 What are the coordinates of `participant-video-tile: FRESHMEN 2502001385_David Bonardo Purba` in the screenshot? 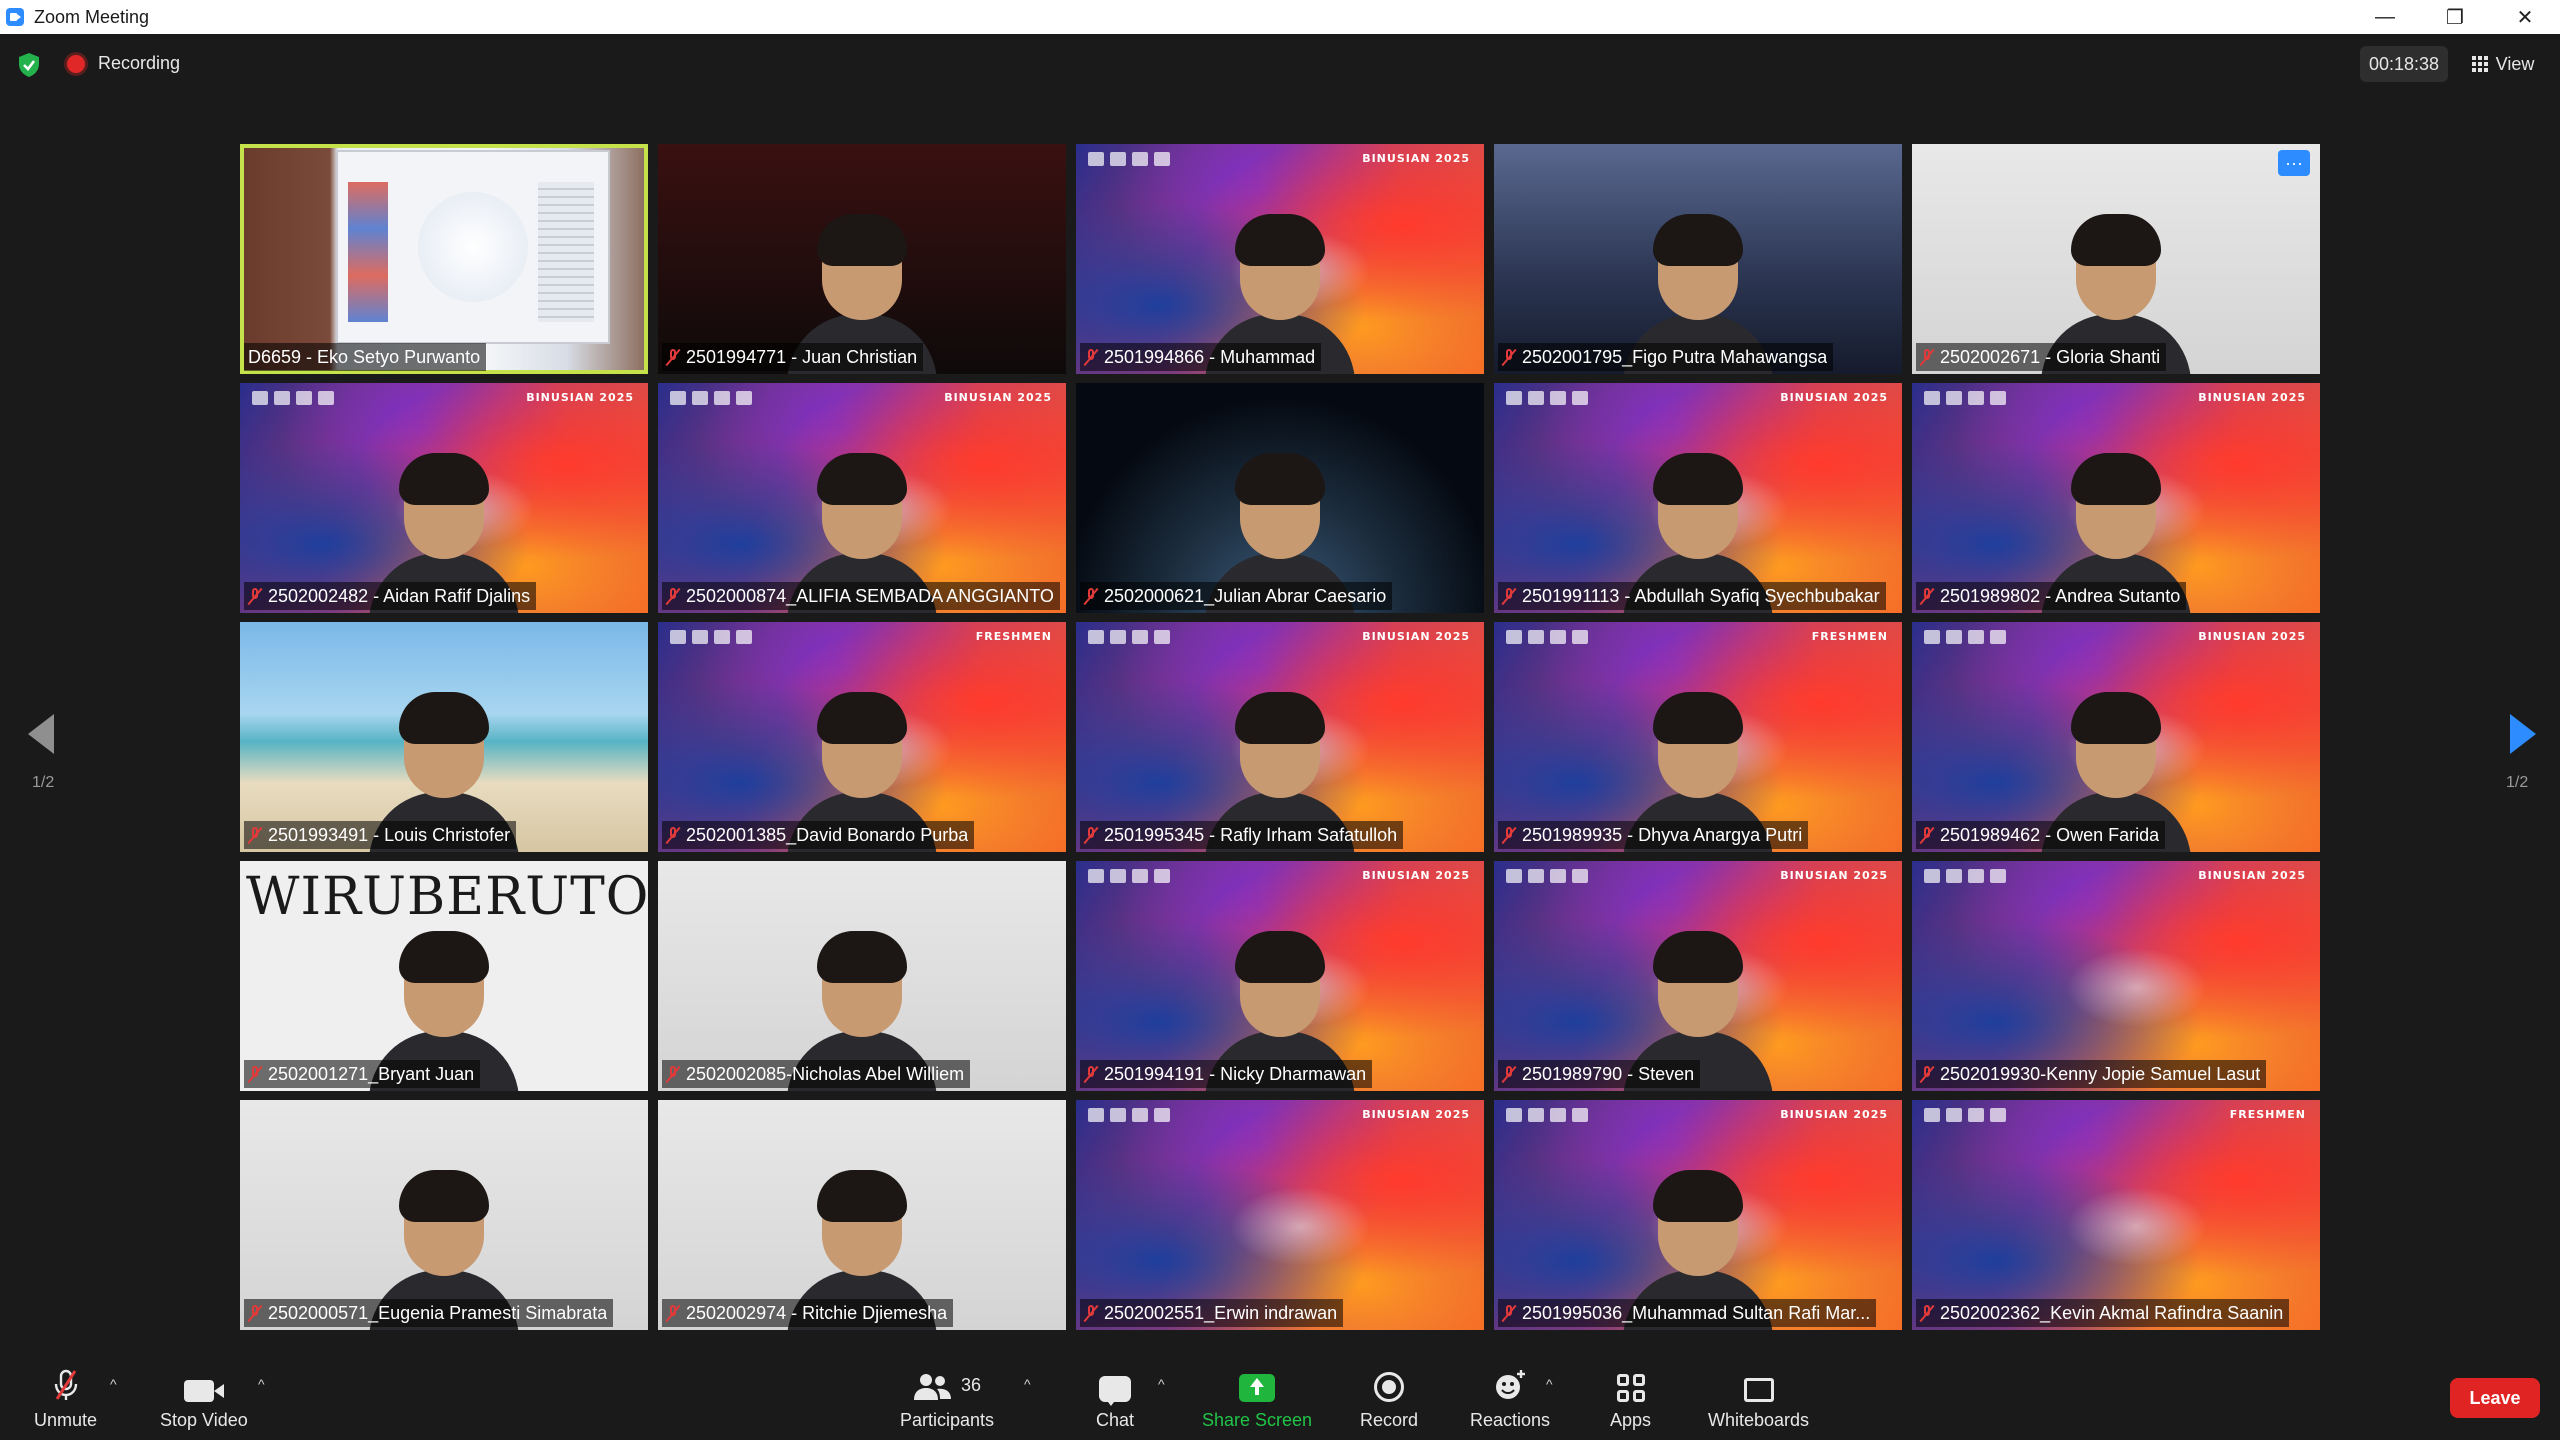 It's located at (862, 737).